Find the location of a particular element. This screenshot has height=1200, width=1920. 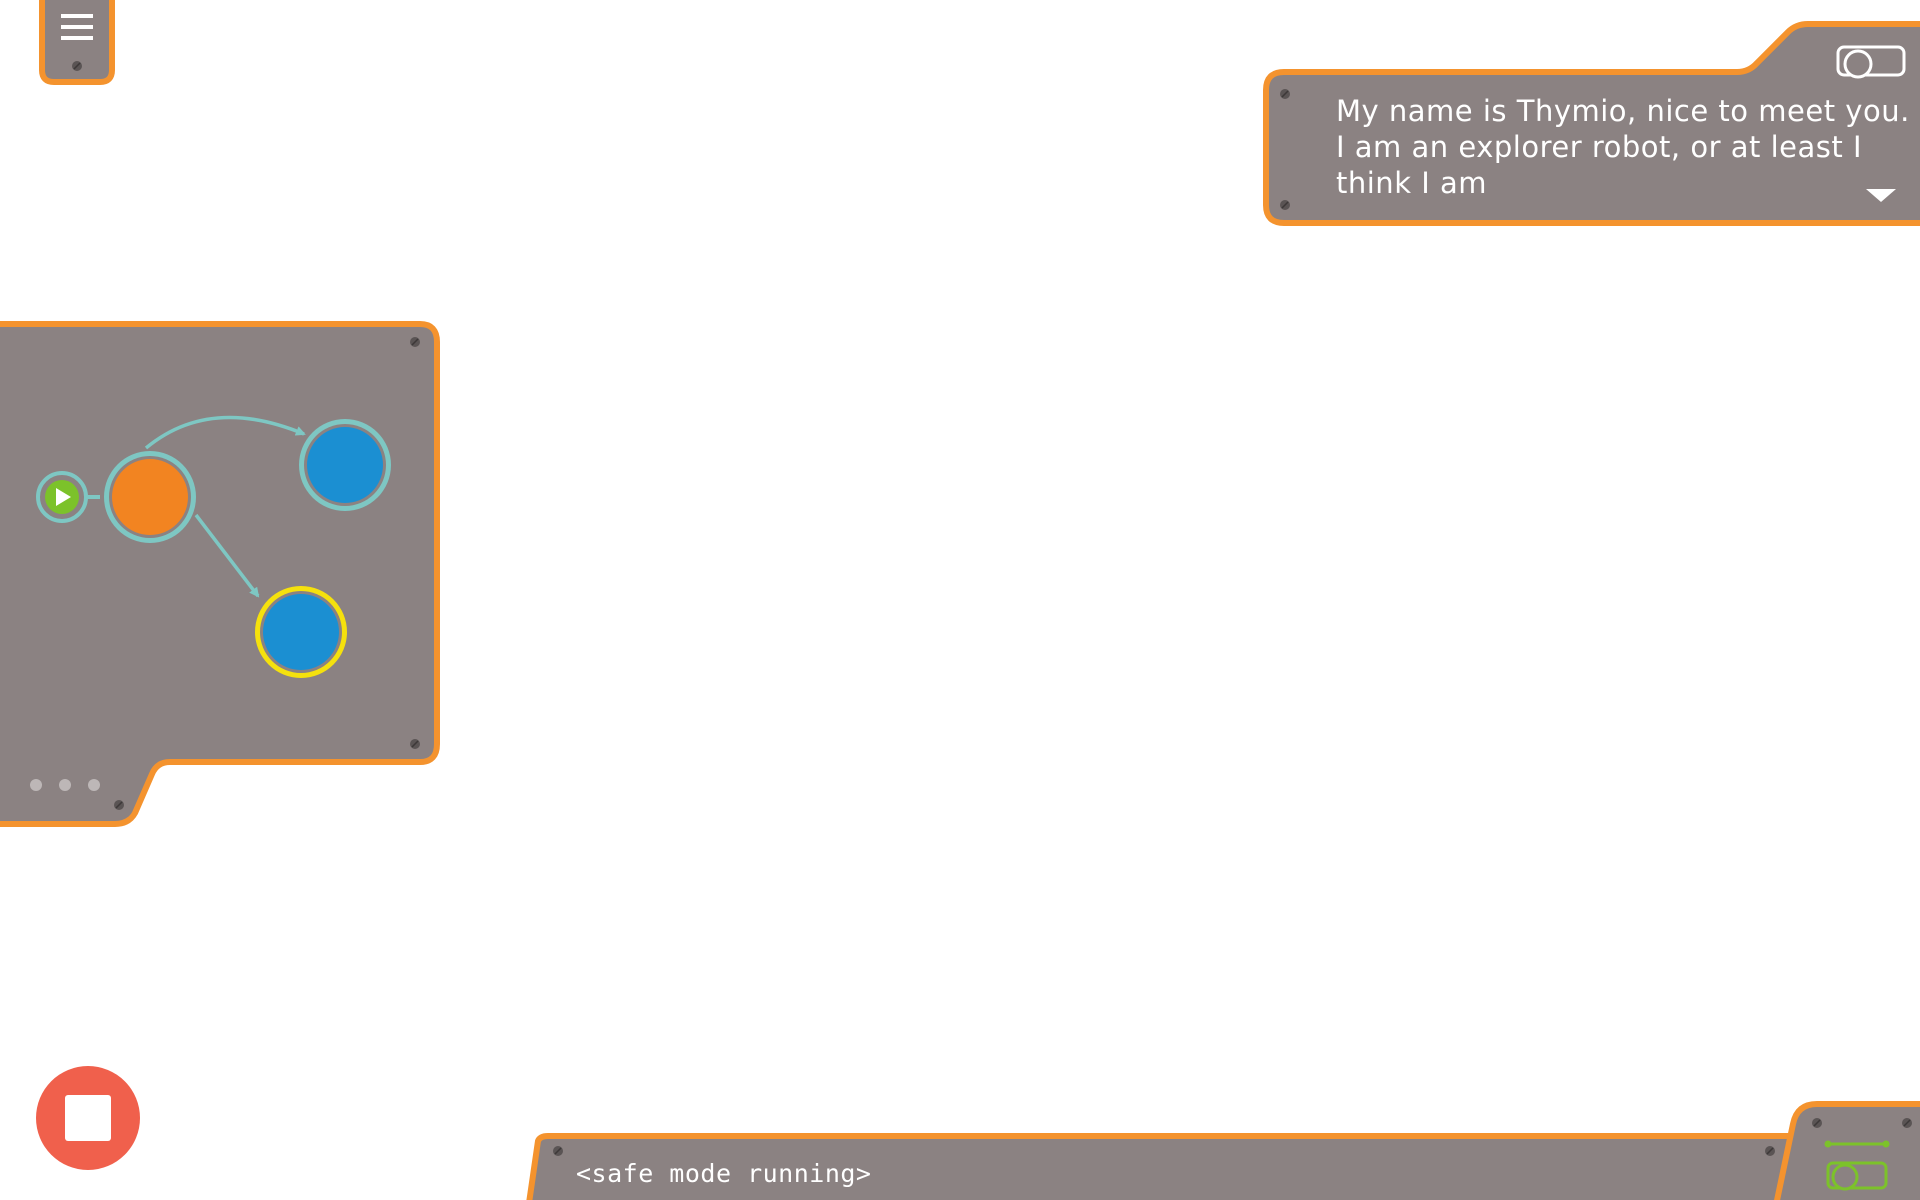

chevron-down-icon is located at coordinates (1881, 196).